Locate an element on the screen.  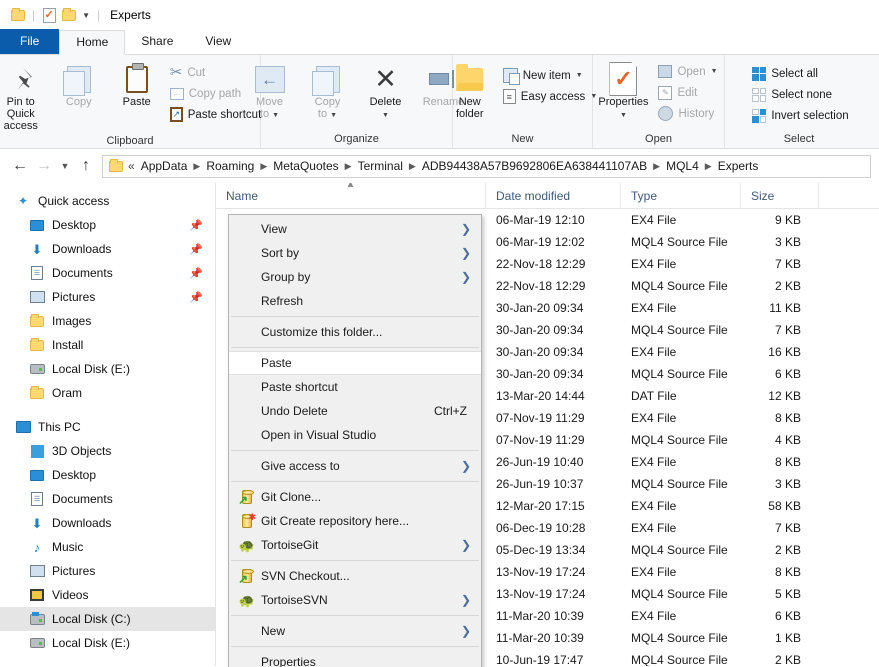
column-header-type: Type is located at coordinates (681, 196).